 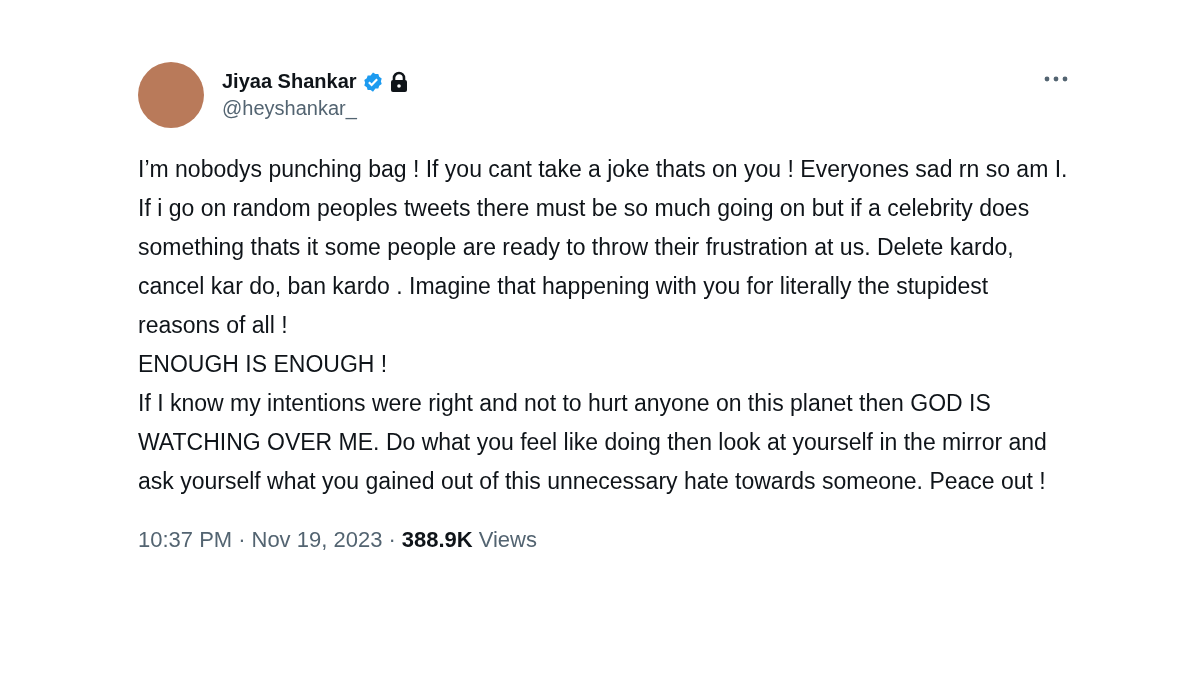 I want to click on views-label: Views, so click(x=507, y=540).